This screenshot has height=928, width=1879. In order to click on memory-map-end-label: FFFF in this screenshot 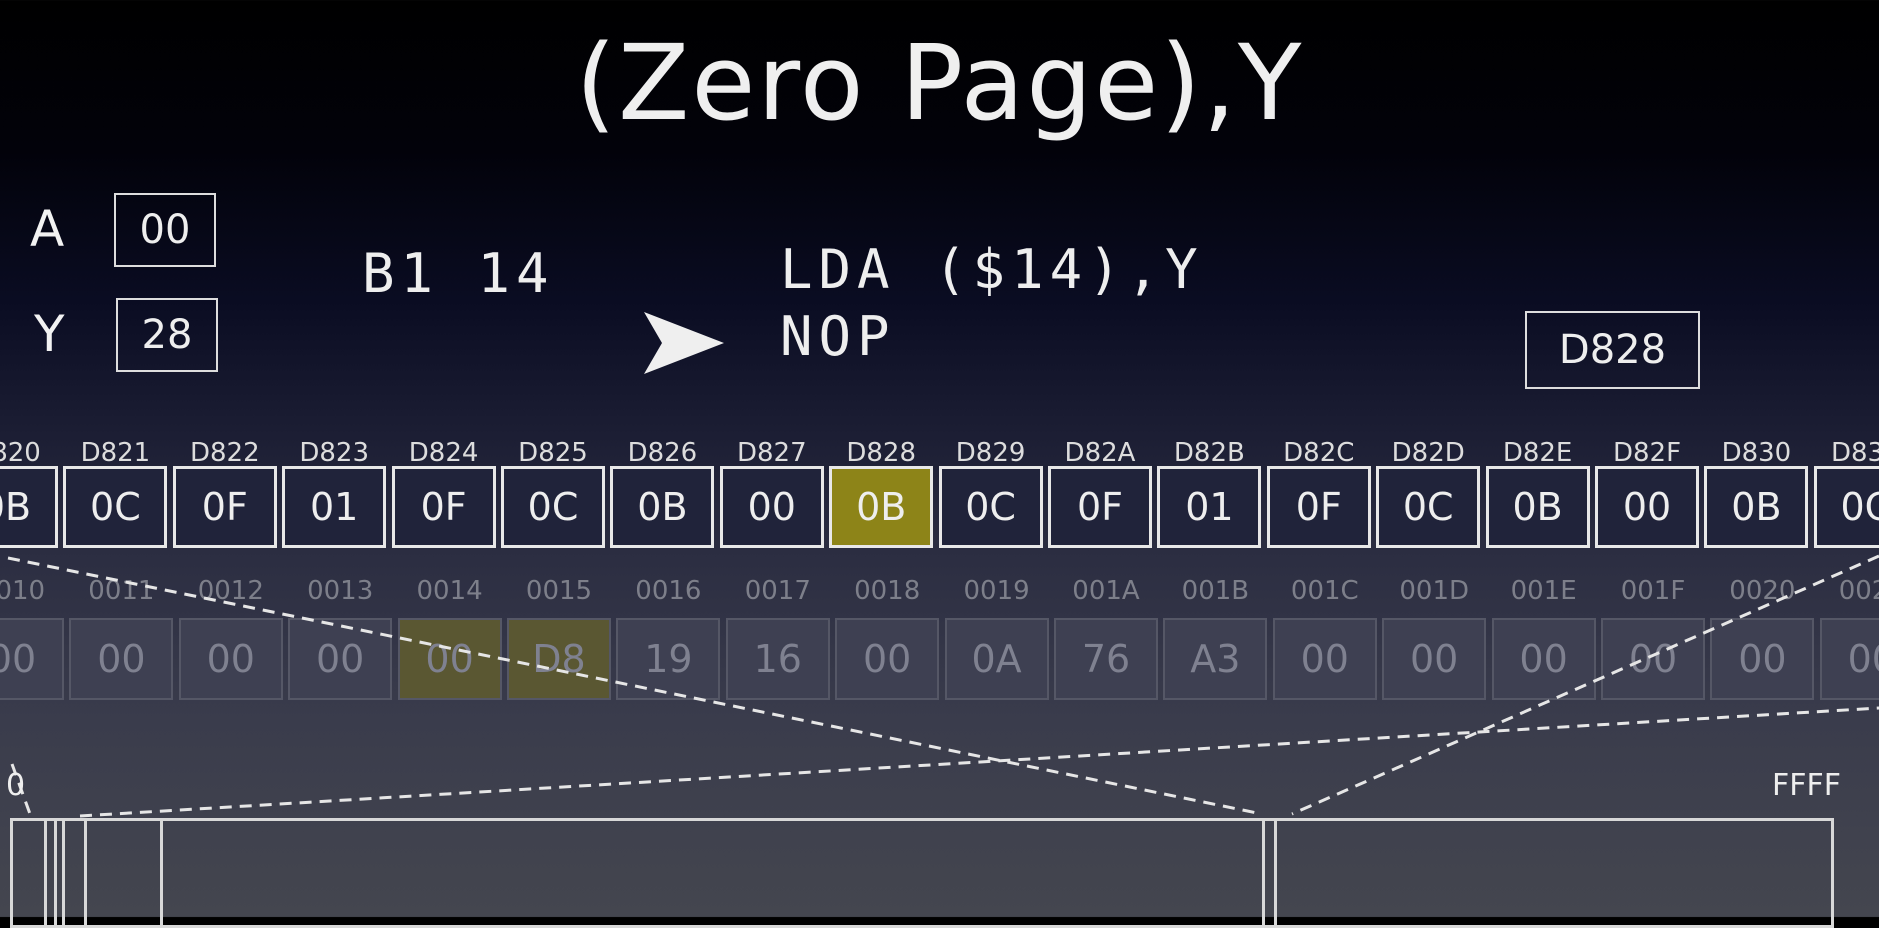, I will do `click(1807, 785)`.